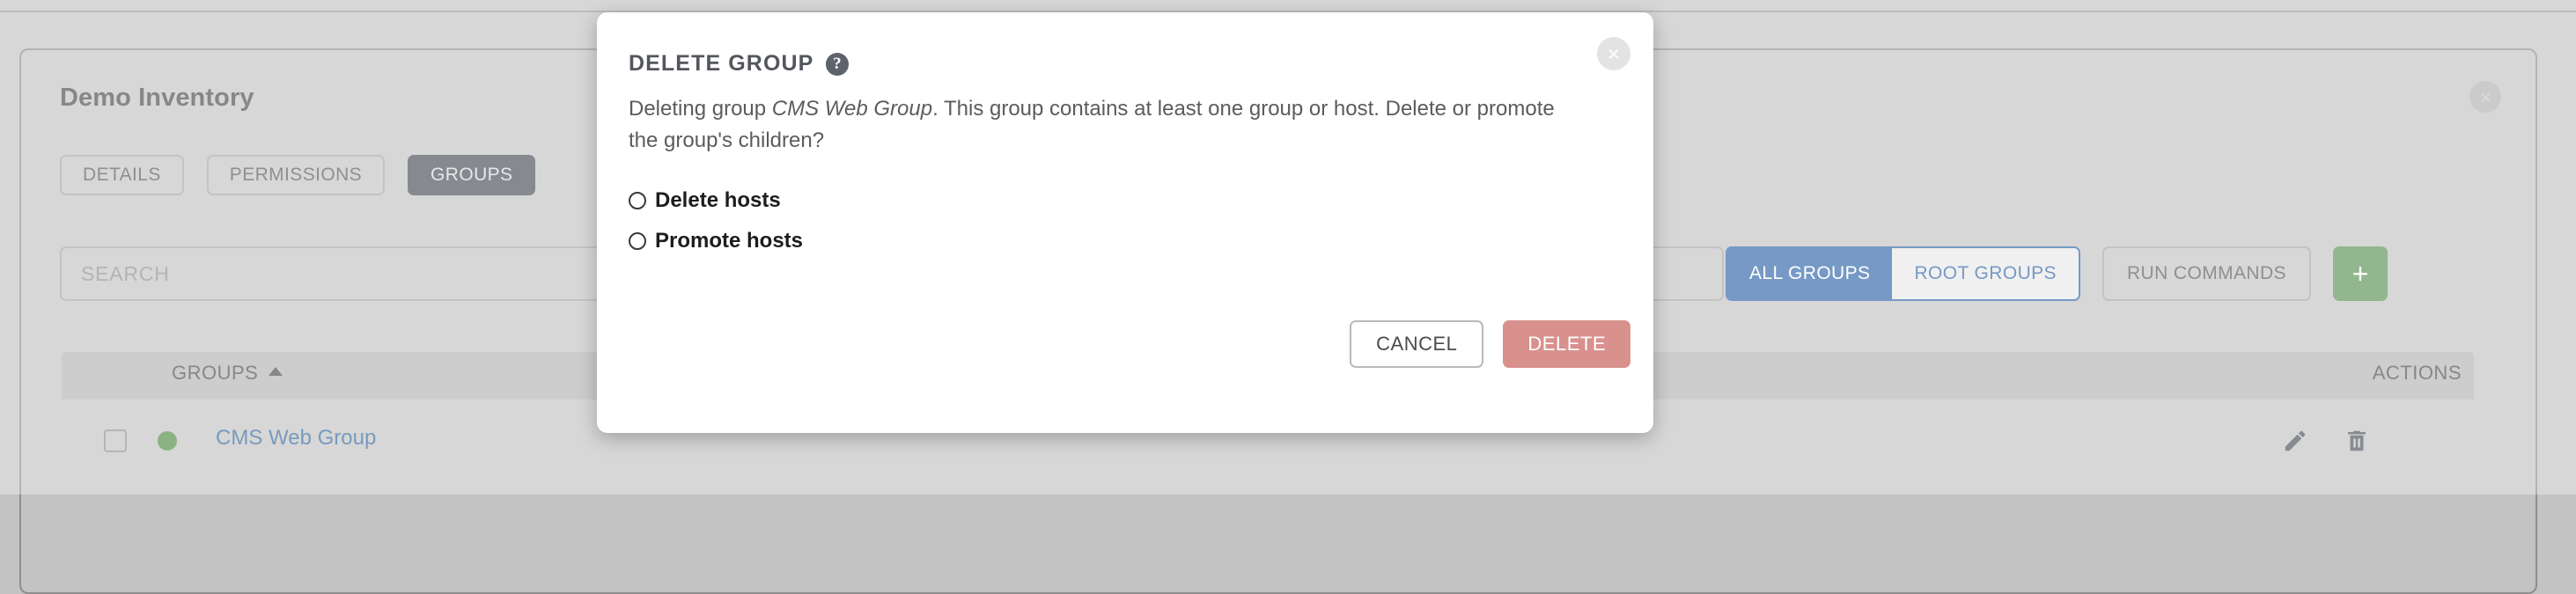 This screenshot has height=594, width=2576. What do you see at coordinates (638, 241) in the screenshot?
I see `radio-promote-hosts` at bounding box center [638, 241].